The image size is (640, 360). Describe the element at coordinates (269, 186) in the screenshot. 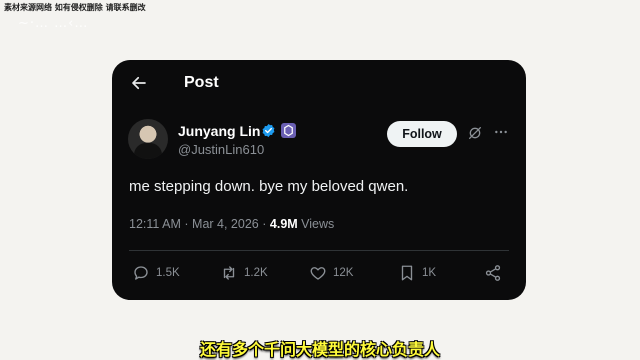

I see `tweet-text: me stepping down. bye my beloved qwen.` at that location.